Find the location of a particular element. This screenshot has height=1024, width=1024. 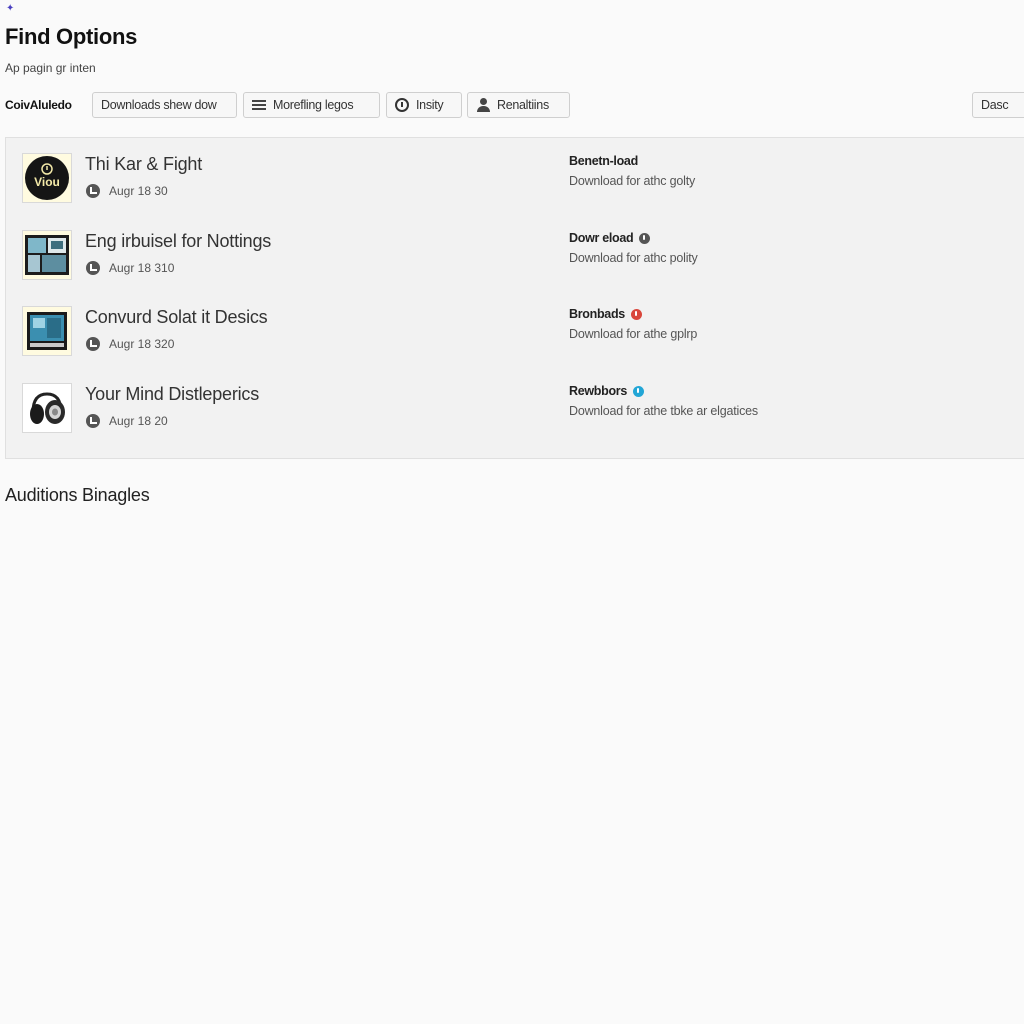

viou-logo-icon: Viou is located at coordinates (47, 178).